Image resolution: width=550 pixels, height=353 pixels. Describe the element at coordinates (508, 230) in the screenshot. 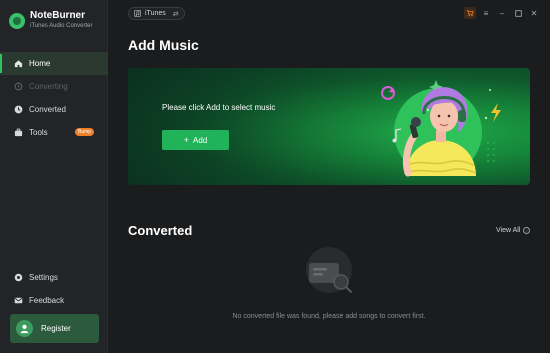

I see `view-all-label: View All` at that location.